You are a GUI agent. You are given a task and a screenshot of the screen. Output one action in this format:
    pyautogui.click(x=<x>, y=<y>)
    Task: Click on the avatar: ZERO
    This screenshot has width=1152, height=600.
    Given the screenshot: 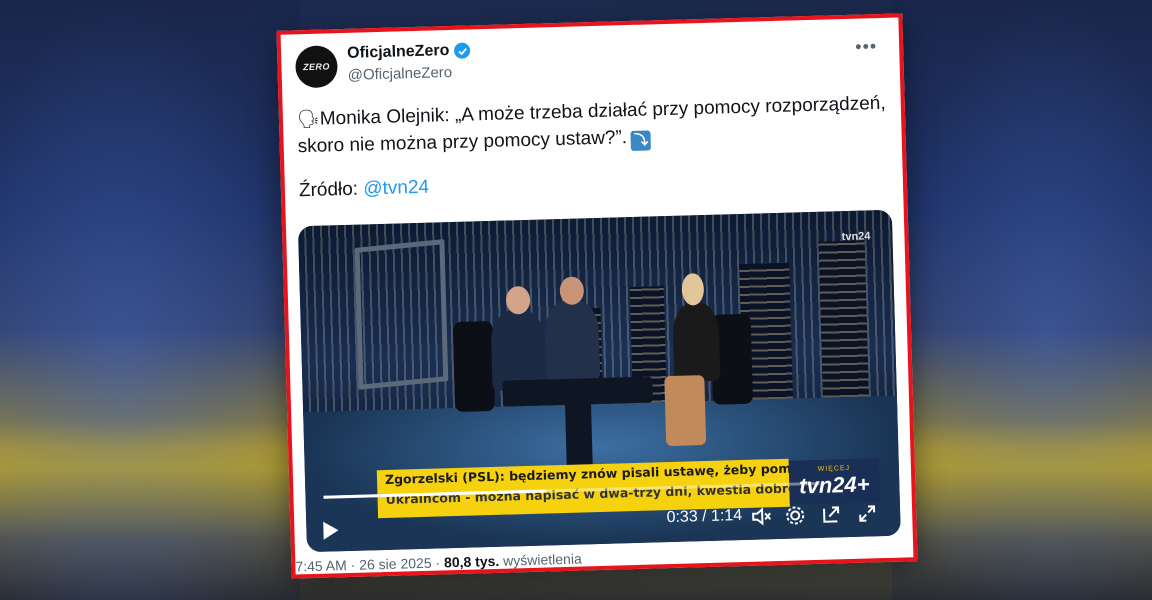 What is the action you would take?
    pyautogui.click(x=316, y=67)
    